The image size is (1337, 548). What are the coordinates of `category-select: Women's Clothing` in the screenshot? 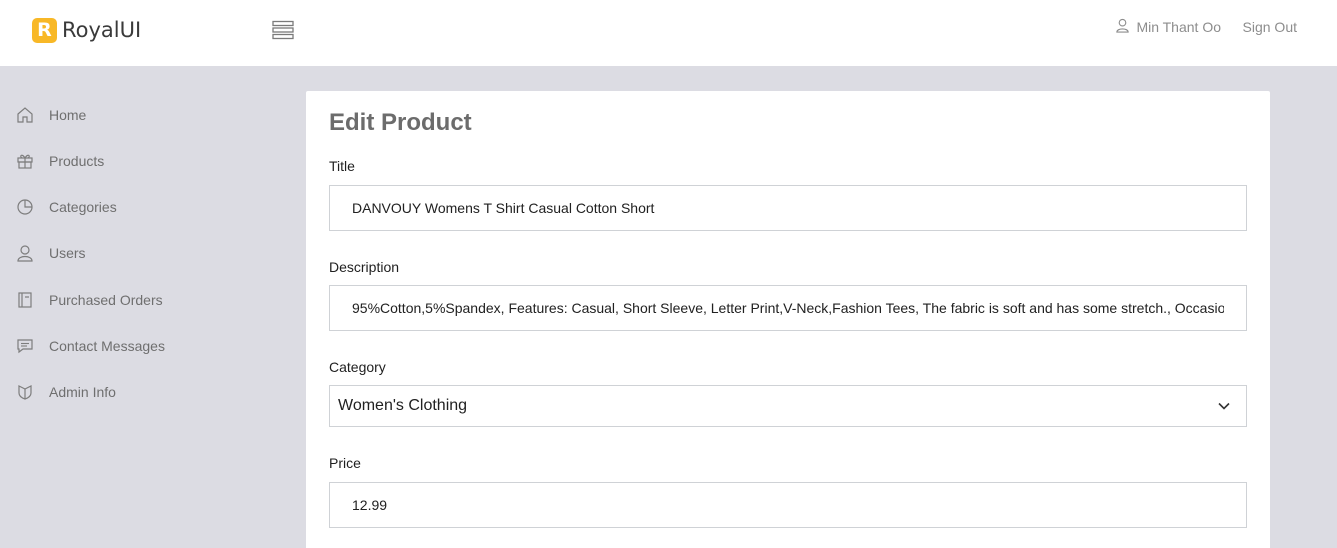 It's located at (788, 406).